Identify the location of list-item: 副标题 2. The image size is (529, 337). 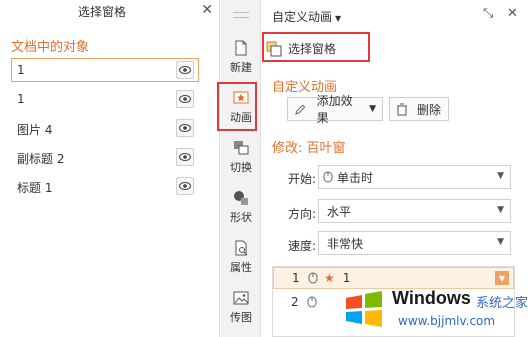
(105, 157).